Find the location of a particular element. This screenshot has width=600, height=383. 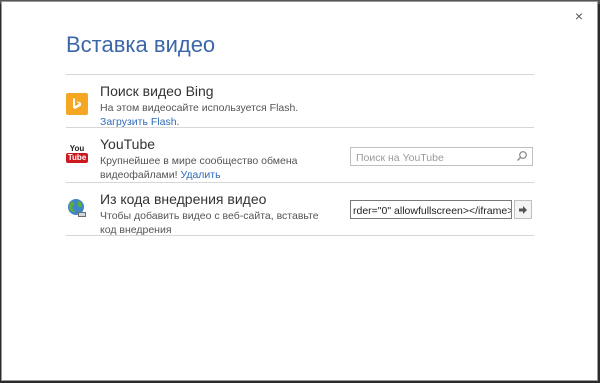

embed-code-input is located at coordinates (431, 211).